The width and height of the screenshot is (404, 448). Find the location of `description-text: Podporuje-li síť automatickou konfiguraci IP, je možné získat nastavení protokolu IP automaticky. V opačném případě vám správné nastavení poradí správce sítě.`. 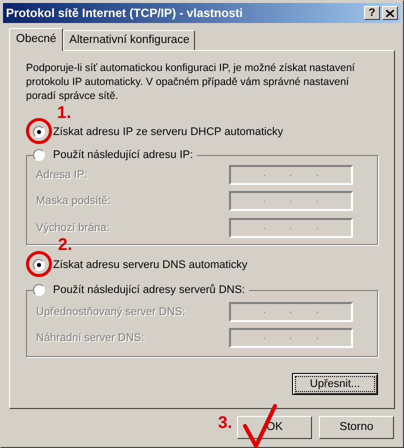

description-text: Podporuje-li síť automatickou konfiguraci IP, je možné získat nastavení protokolu IP automaticky. V opačném případě vám správné nastavení poradí správce sítě. is located at coordinates (191, 82).